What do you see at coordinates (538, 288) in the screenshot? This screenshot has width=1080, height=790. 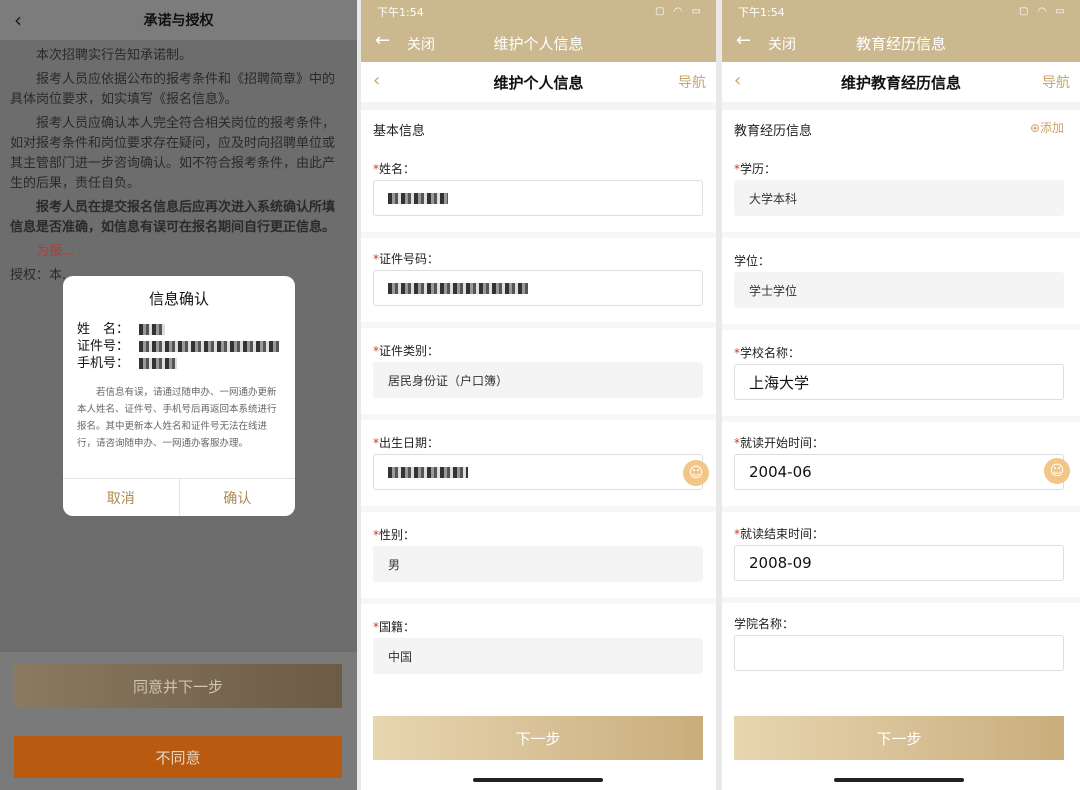 I see `id-number-input` at bounding box center [538, 288].